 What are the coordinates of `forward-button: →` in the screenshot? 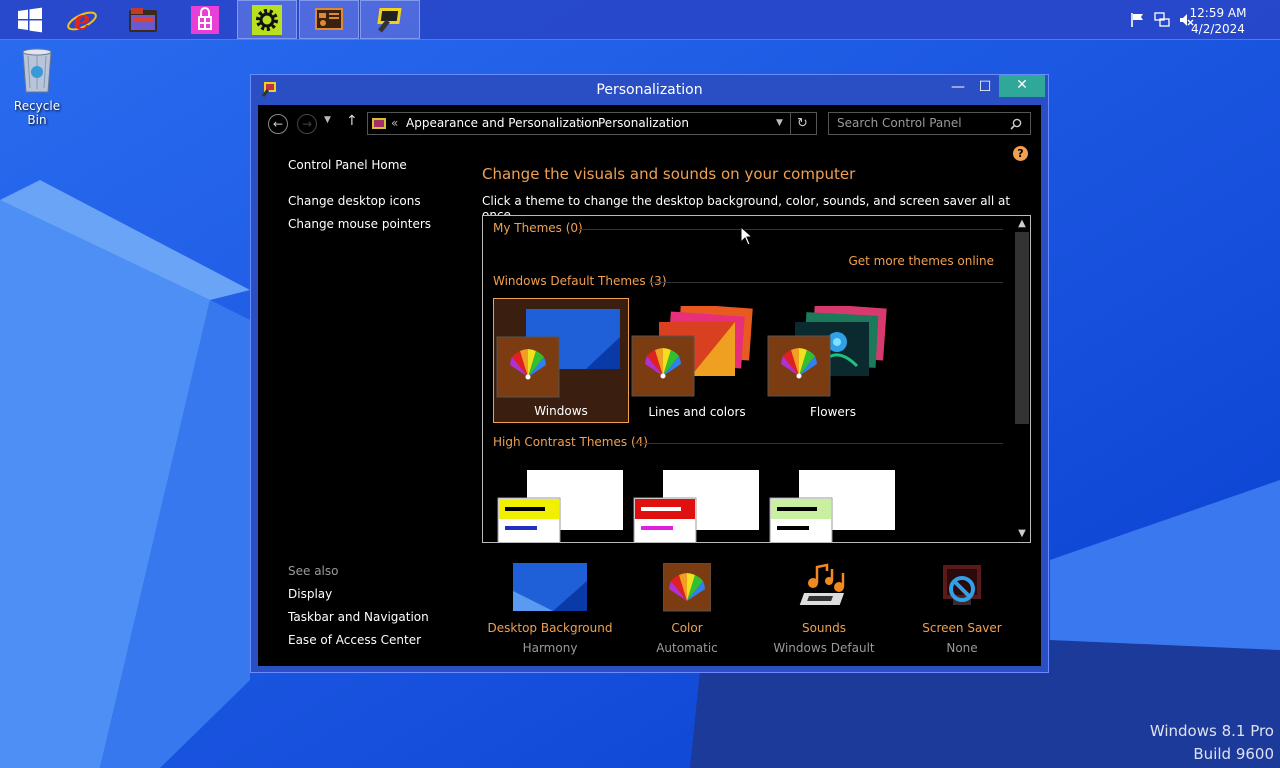 It's located at (307, 124).